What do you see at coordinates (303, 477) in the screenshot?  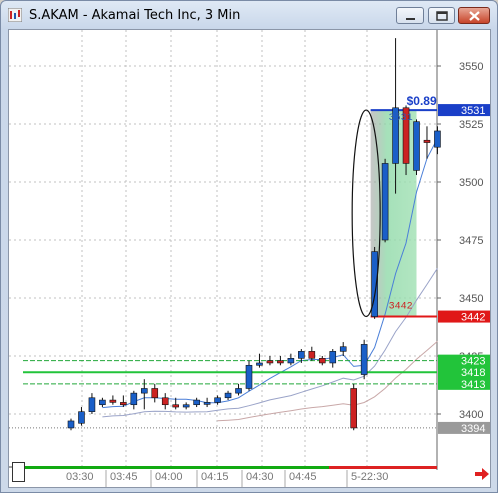 I see `time-axis-label: 04:45` at bounding box center [303, 477].